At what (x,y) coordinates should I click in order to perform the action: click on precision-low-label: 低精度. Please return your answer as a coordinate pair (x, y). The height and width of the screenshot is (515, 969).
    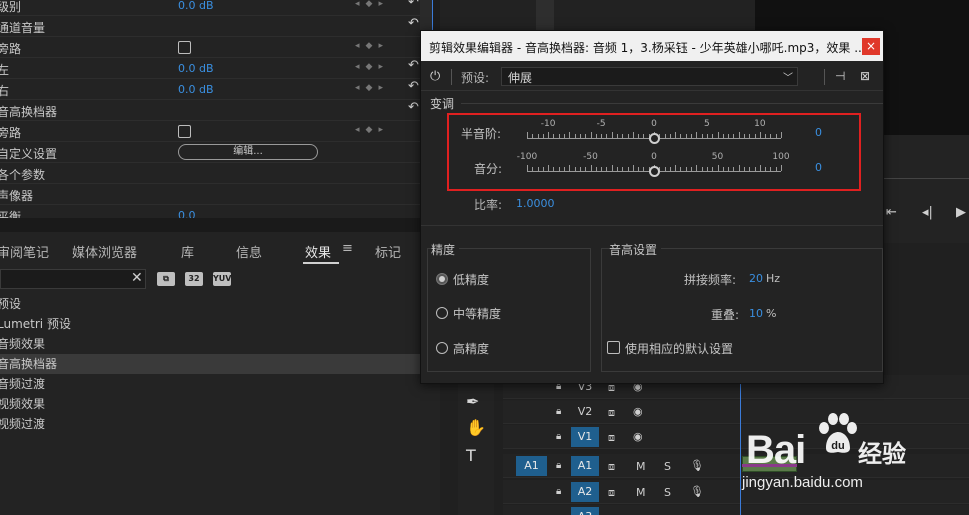
    Looking at the image, I should click on (471, 279).